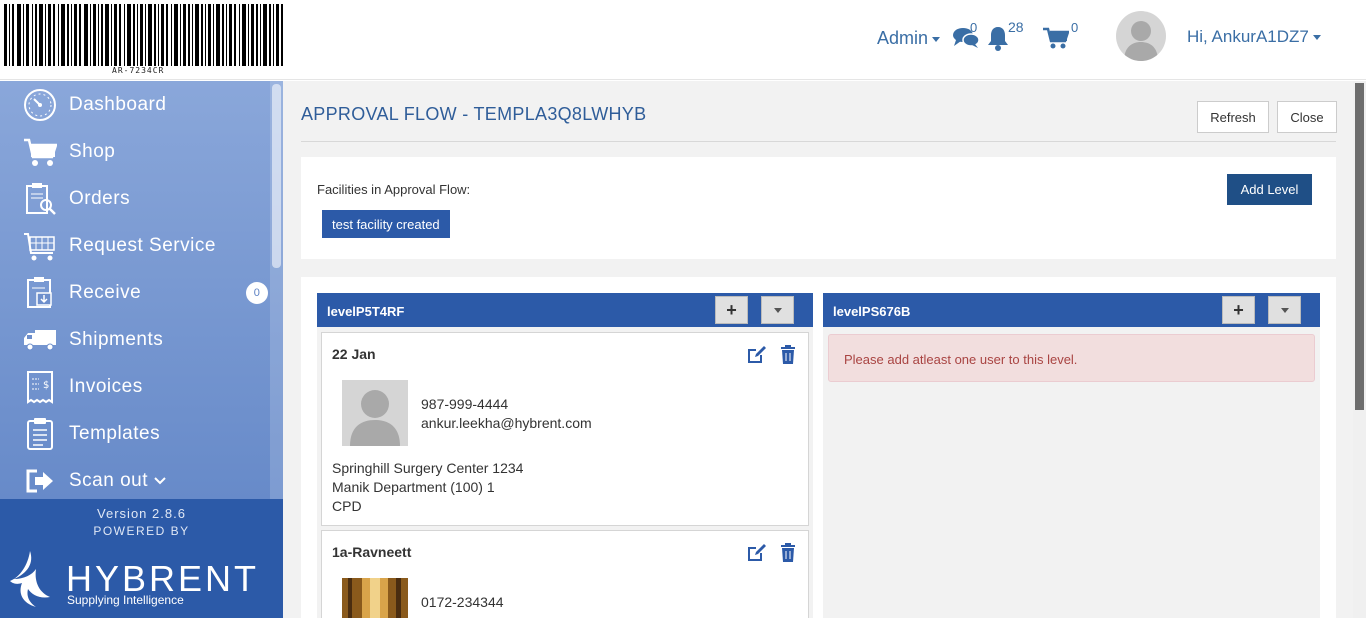  What do you see at coordinates (143, 35) in the screenshot?
I see `barcode-icon` at bounding box center [143, 35].